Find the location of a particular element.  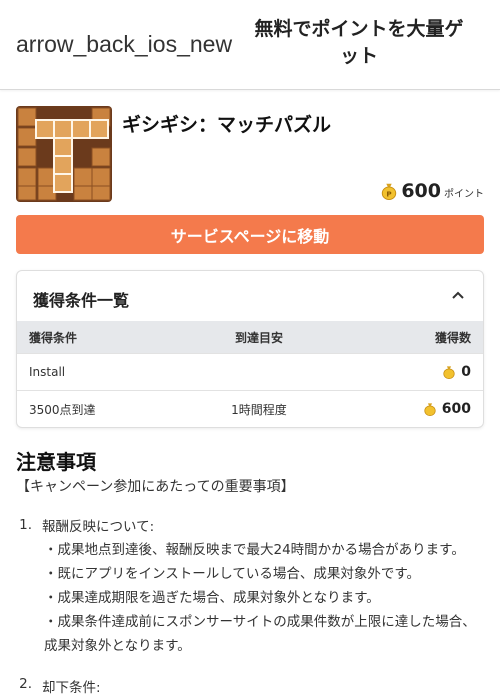

reward-value: 0 is located at coordinates (466, 372).